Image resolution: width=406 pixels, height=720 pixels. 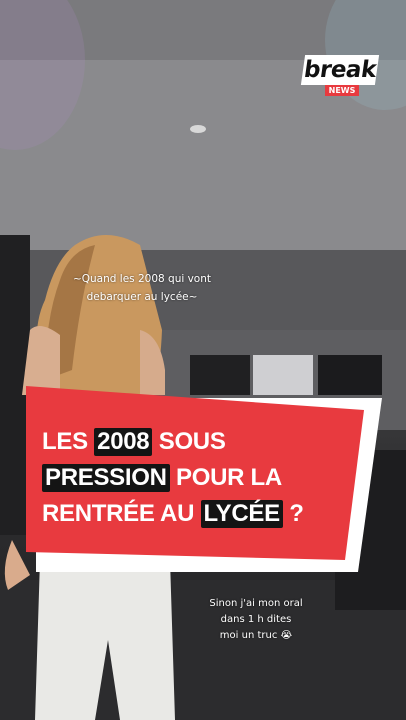 What do you see at coordinates (256, 635) in the screenshot?
I see `caption-bottom-line-2: moi un truc 😭` at bounding box center [256, 635].